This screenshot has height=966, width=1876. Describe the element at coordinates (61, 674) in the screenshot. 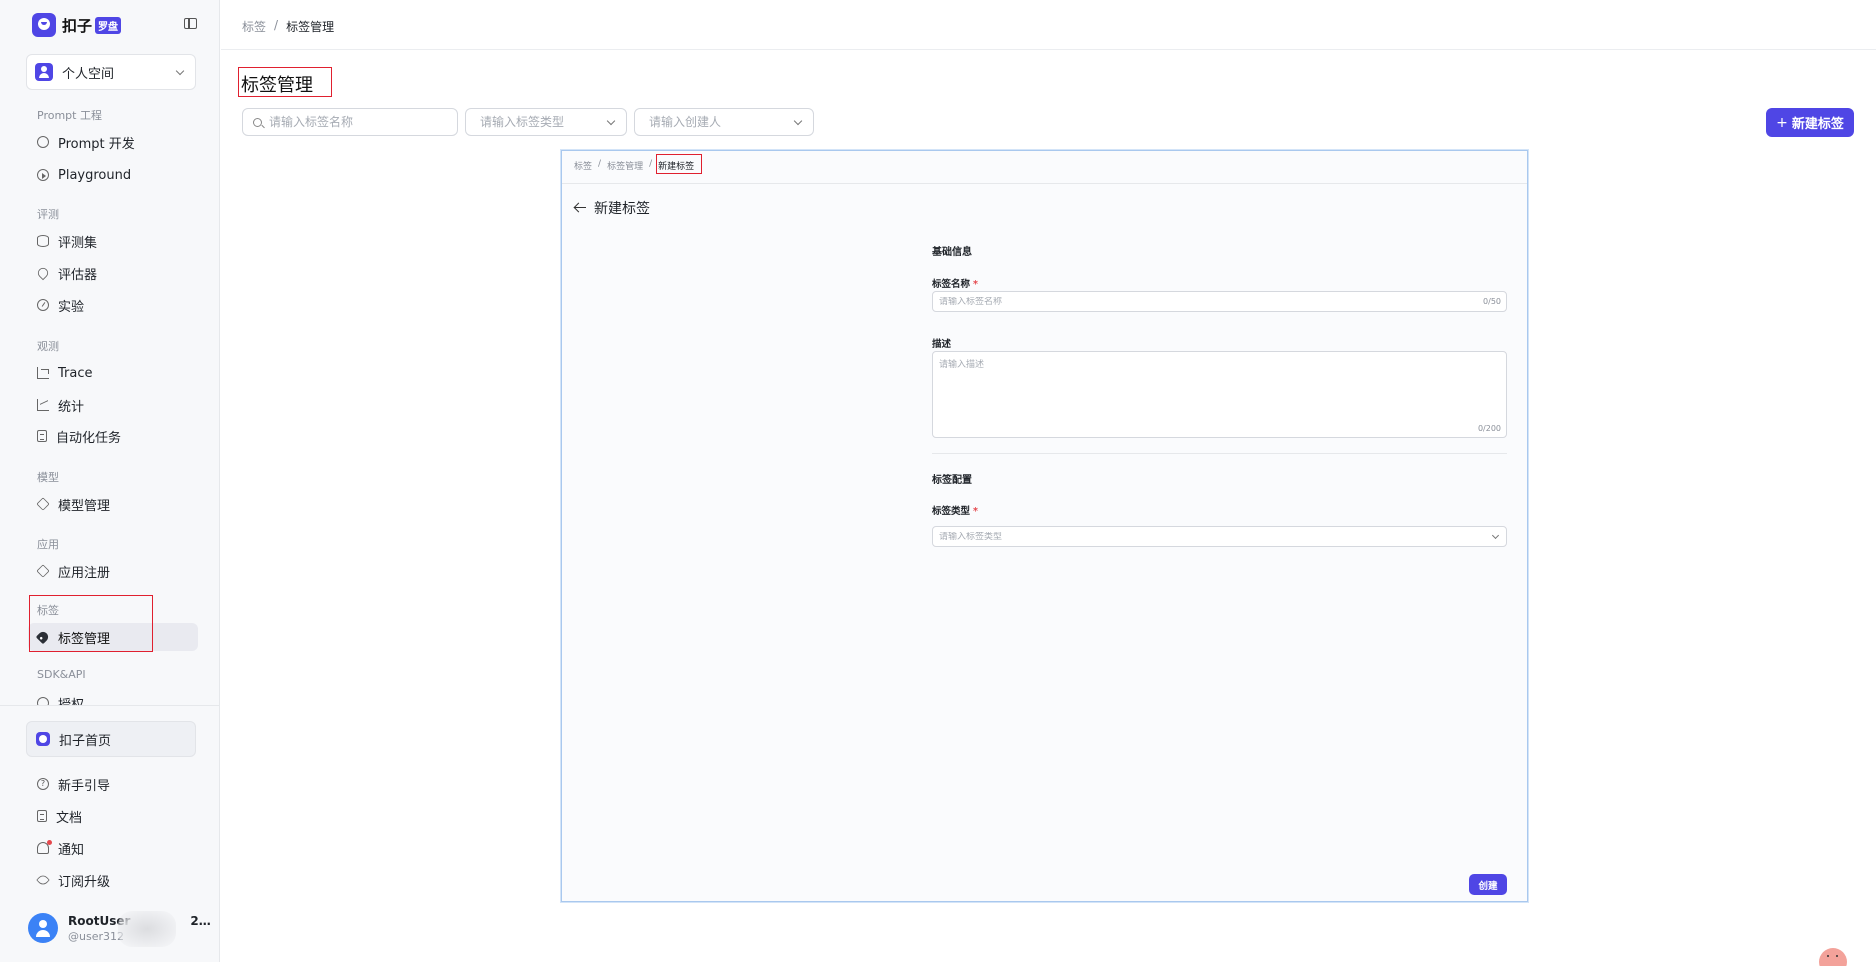

I see `group-label-sdk: SDK&API` at that location.